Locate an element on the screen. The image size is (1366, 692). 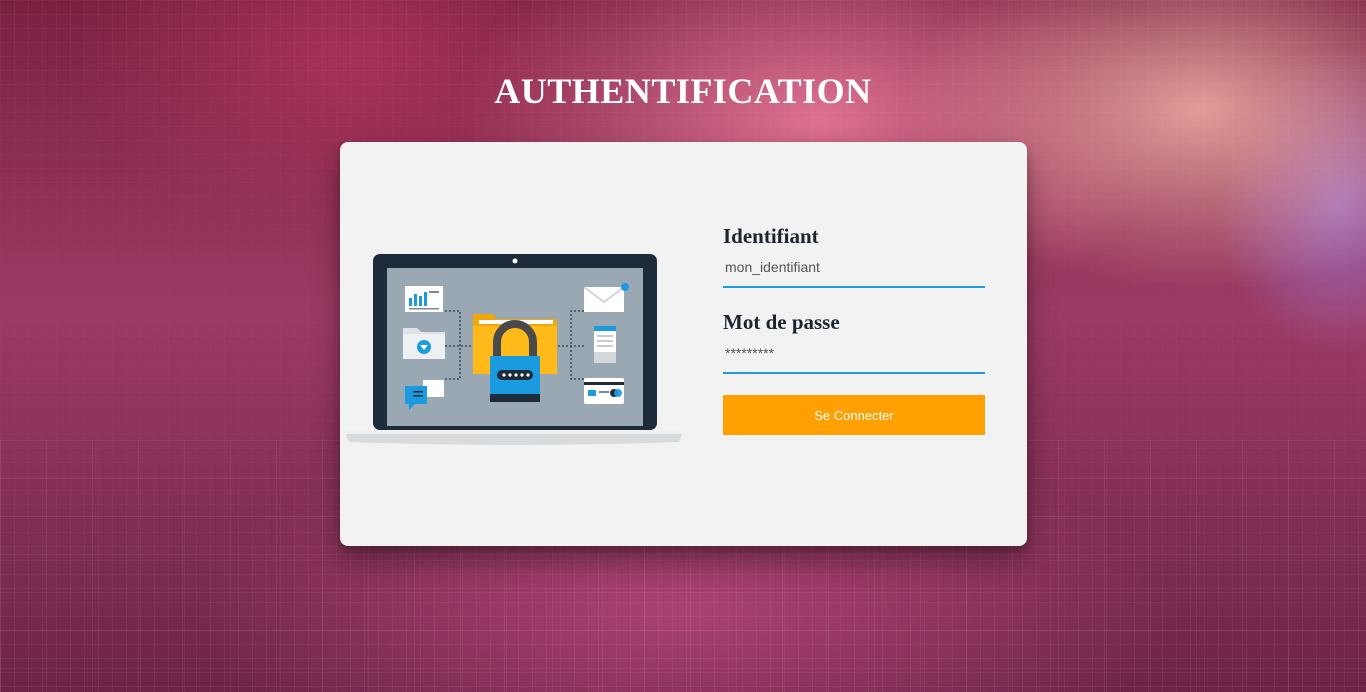
password-label: Mot de passe is located at coordinates (781, 322).